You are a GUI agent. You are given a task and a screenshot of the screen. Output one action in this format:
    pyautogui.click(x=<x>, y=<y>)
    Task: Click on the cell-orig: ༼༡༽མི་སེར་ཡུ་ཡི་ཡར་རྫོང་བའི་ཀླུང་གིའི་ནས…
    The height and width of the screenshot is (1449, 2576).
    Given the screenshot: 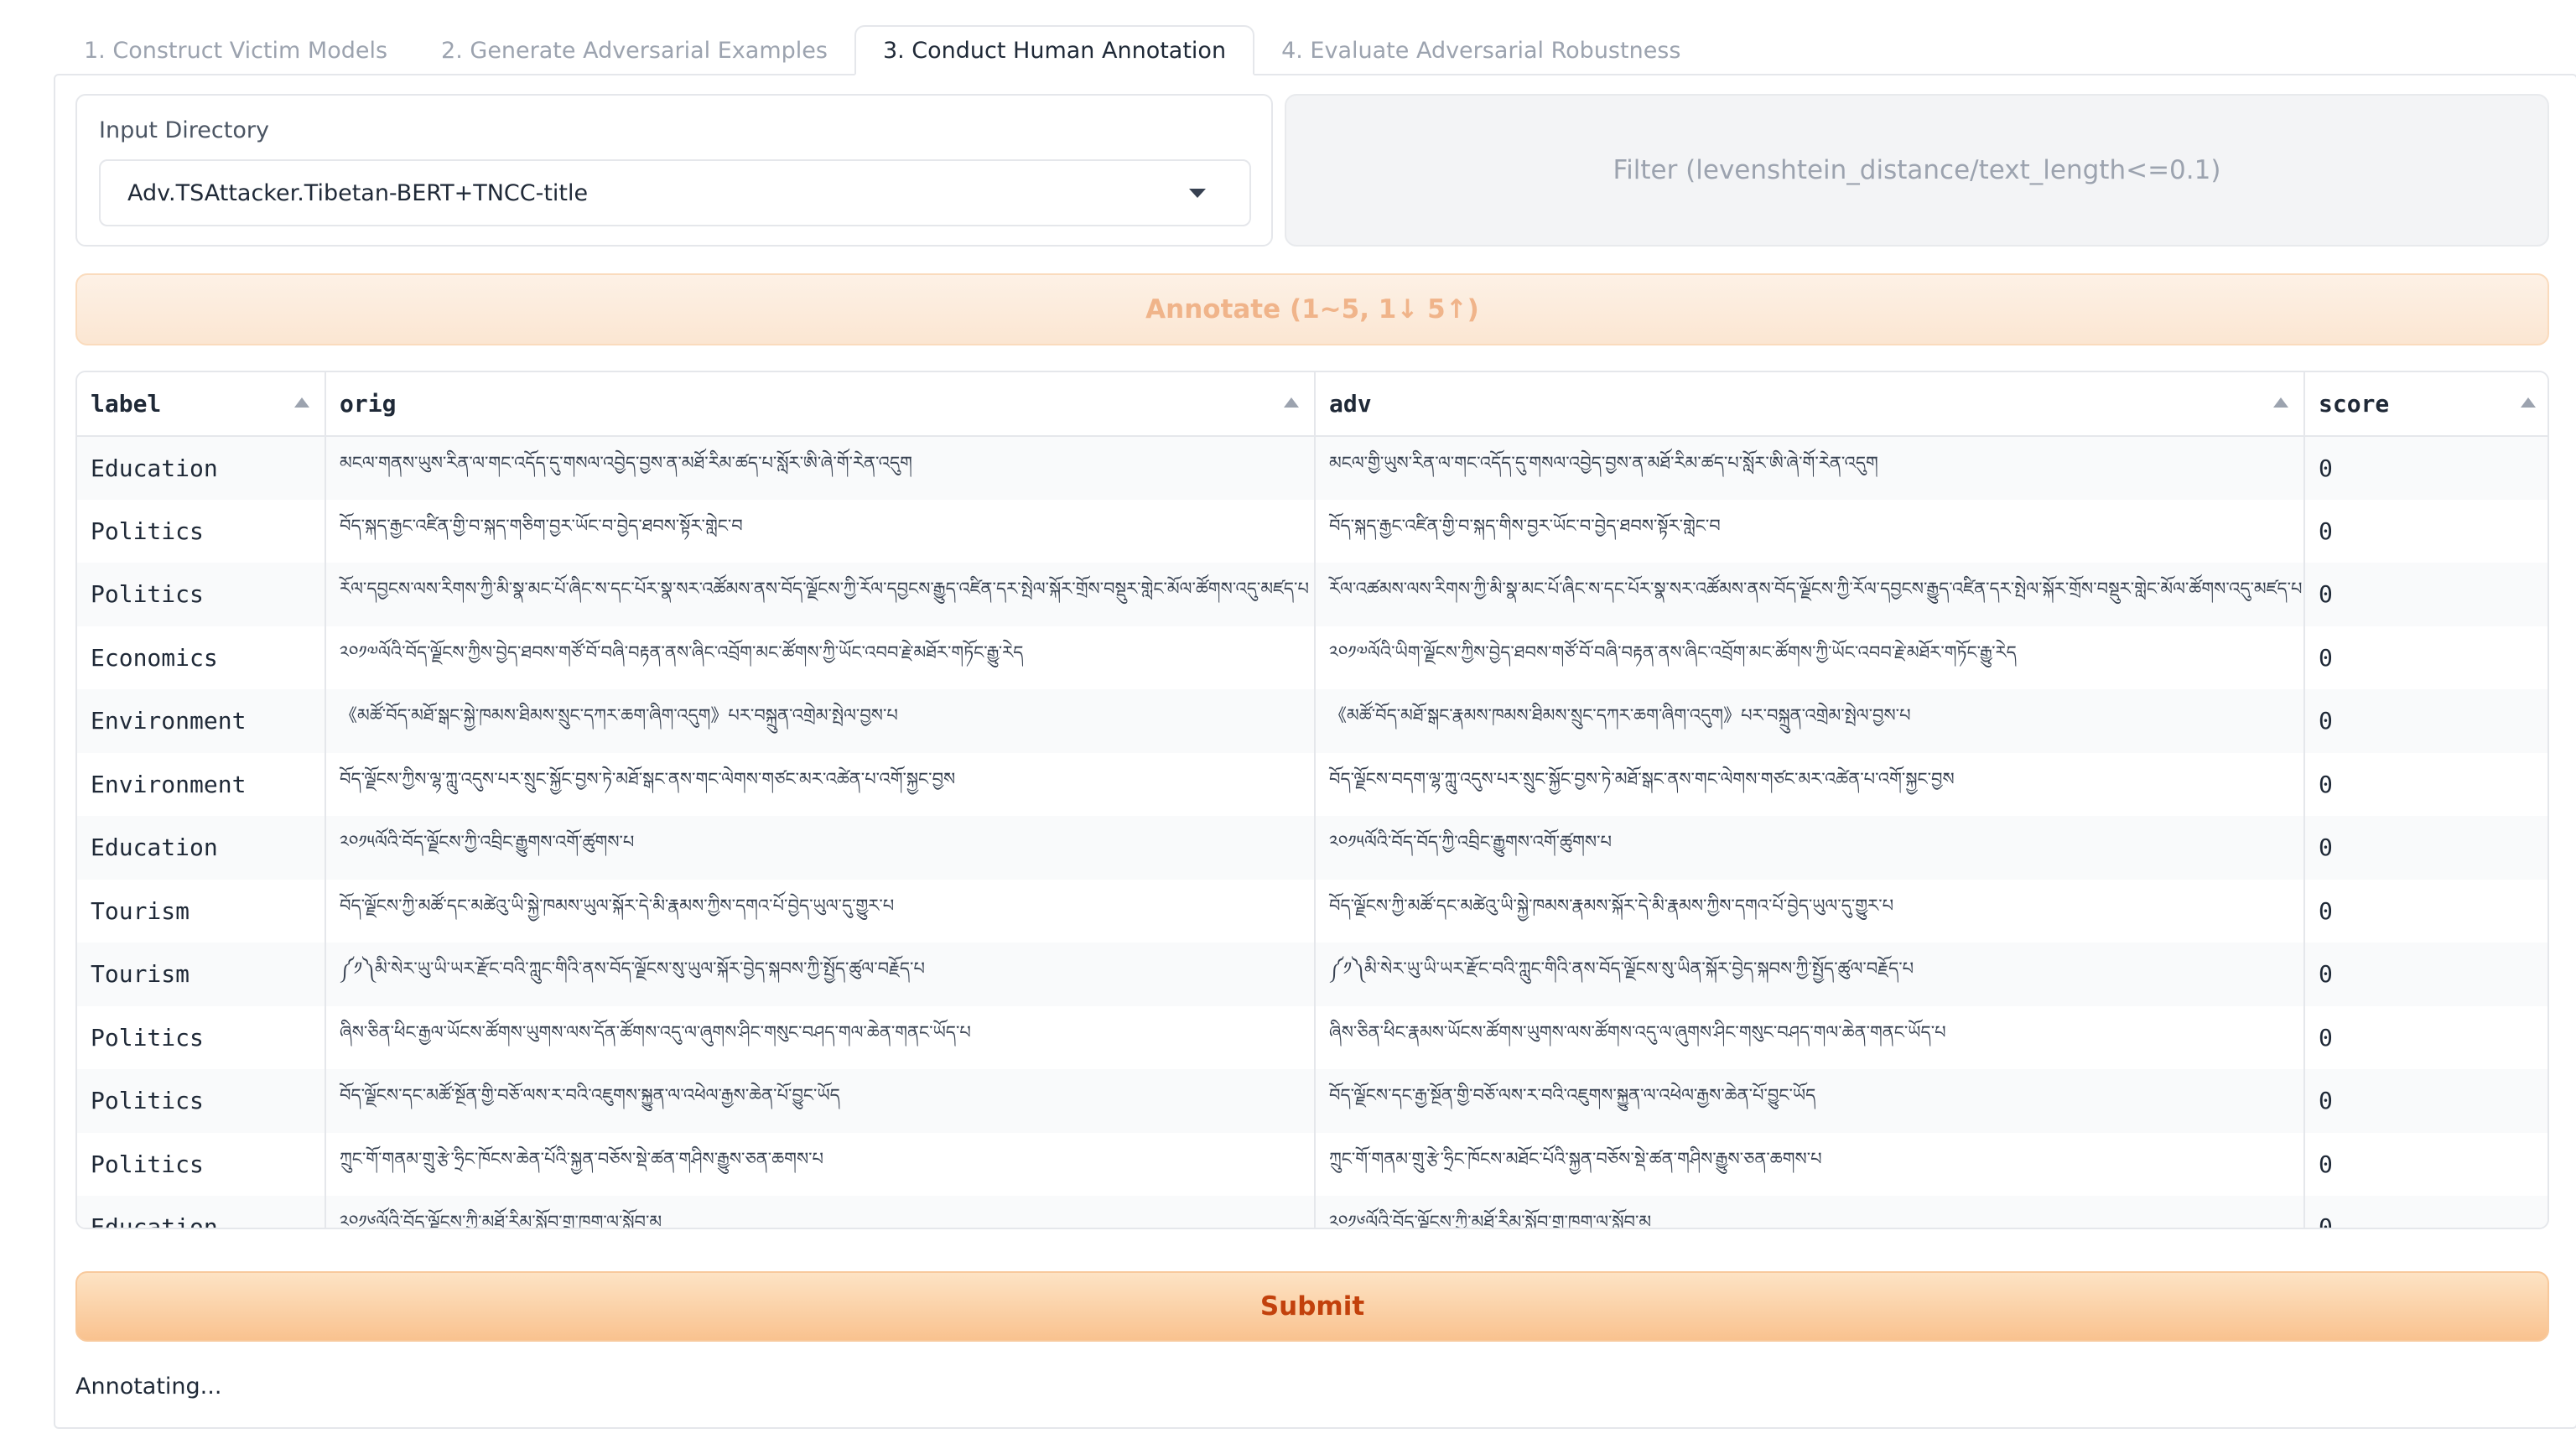 What is the action you would take?
    pyautogui.click(x=820, y=974)
    